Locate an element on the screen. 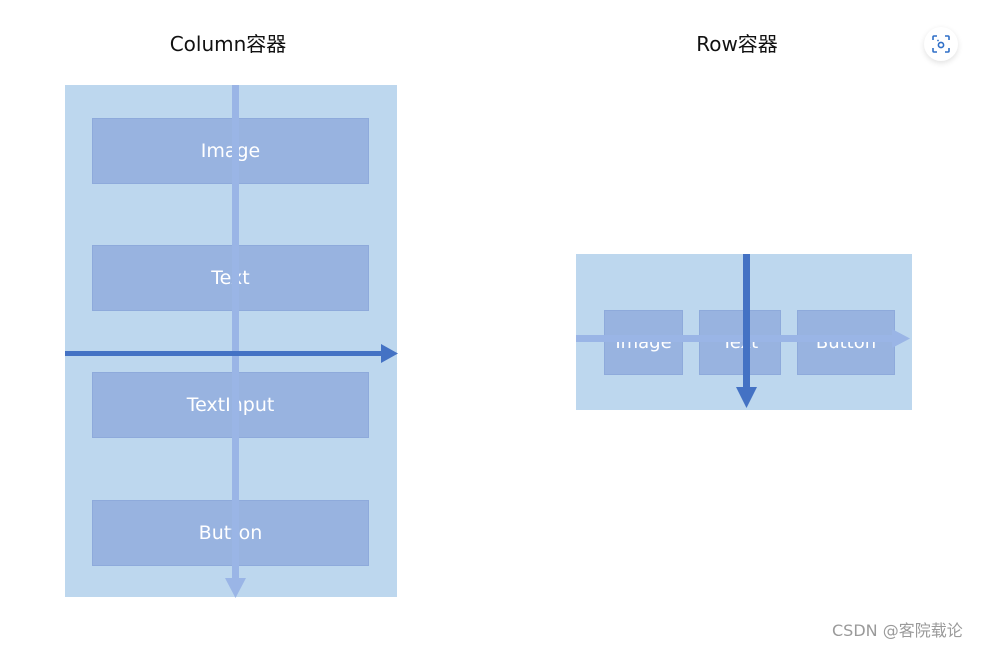 Image resolution: width=985 pixels, height=646 pixels. column-child-text: Text is located at coordinates (230, 278).